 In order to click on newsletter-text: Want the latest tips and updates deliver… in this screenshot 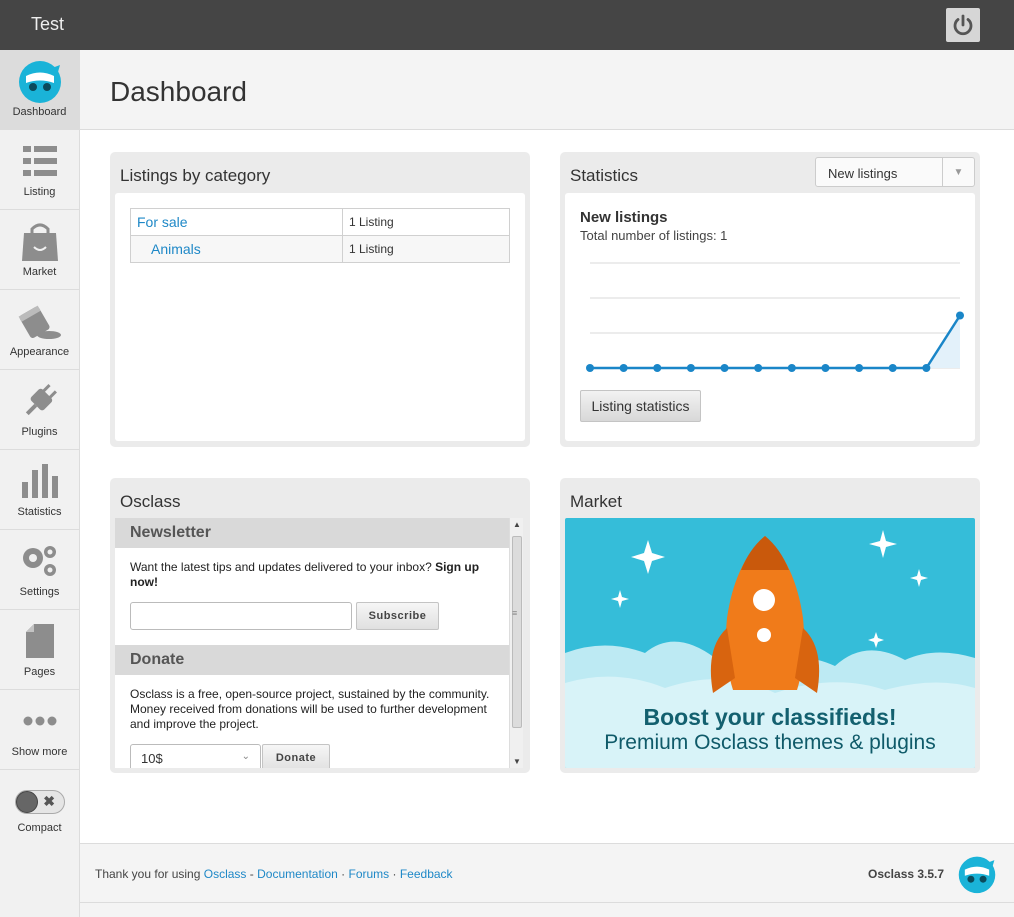, I will do `click(315, 575)`.